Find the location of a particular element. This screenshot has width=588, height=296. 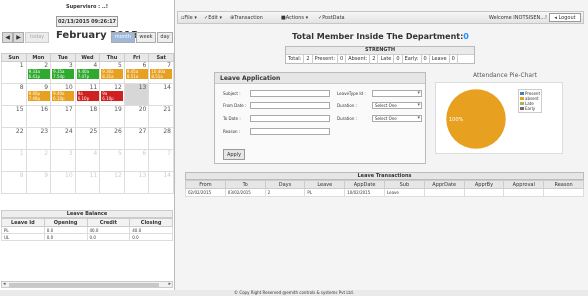

apply-button: Apply is located at coordinates (234, 154).